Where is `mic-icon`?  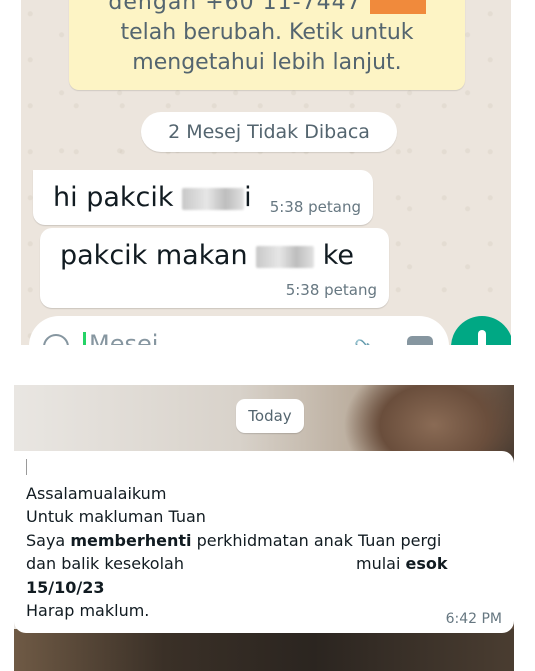 mic-icon is located at coordinates (482, 337).